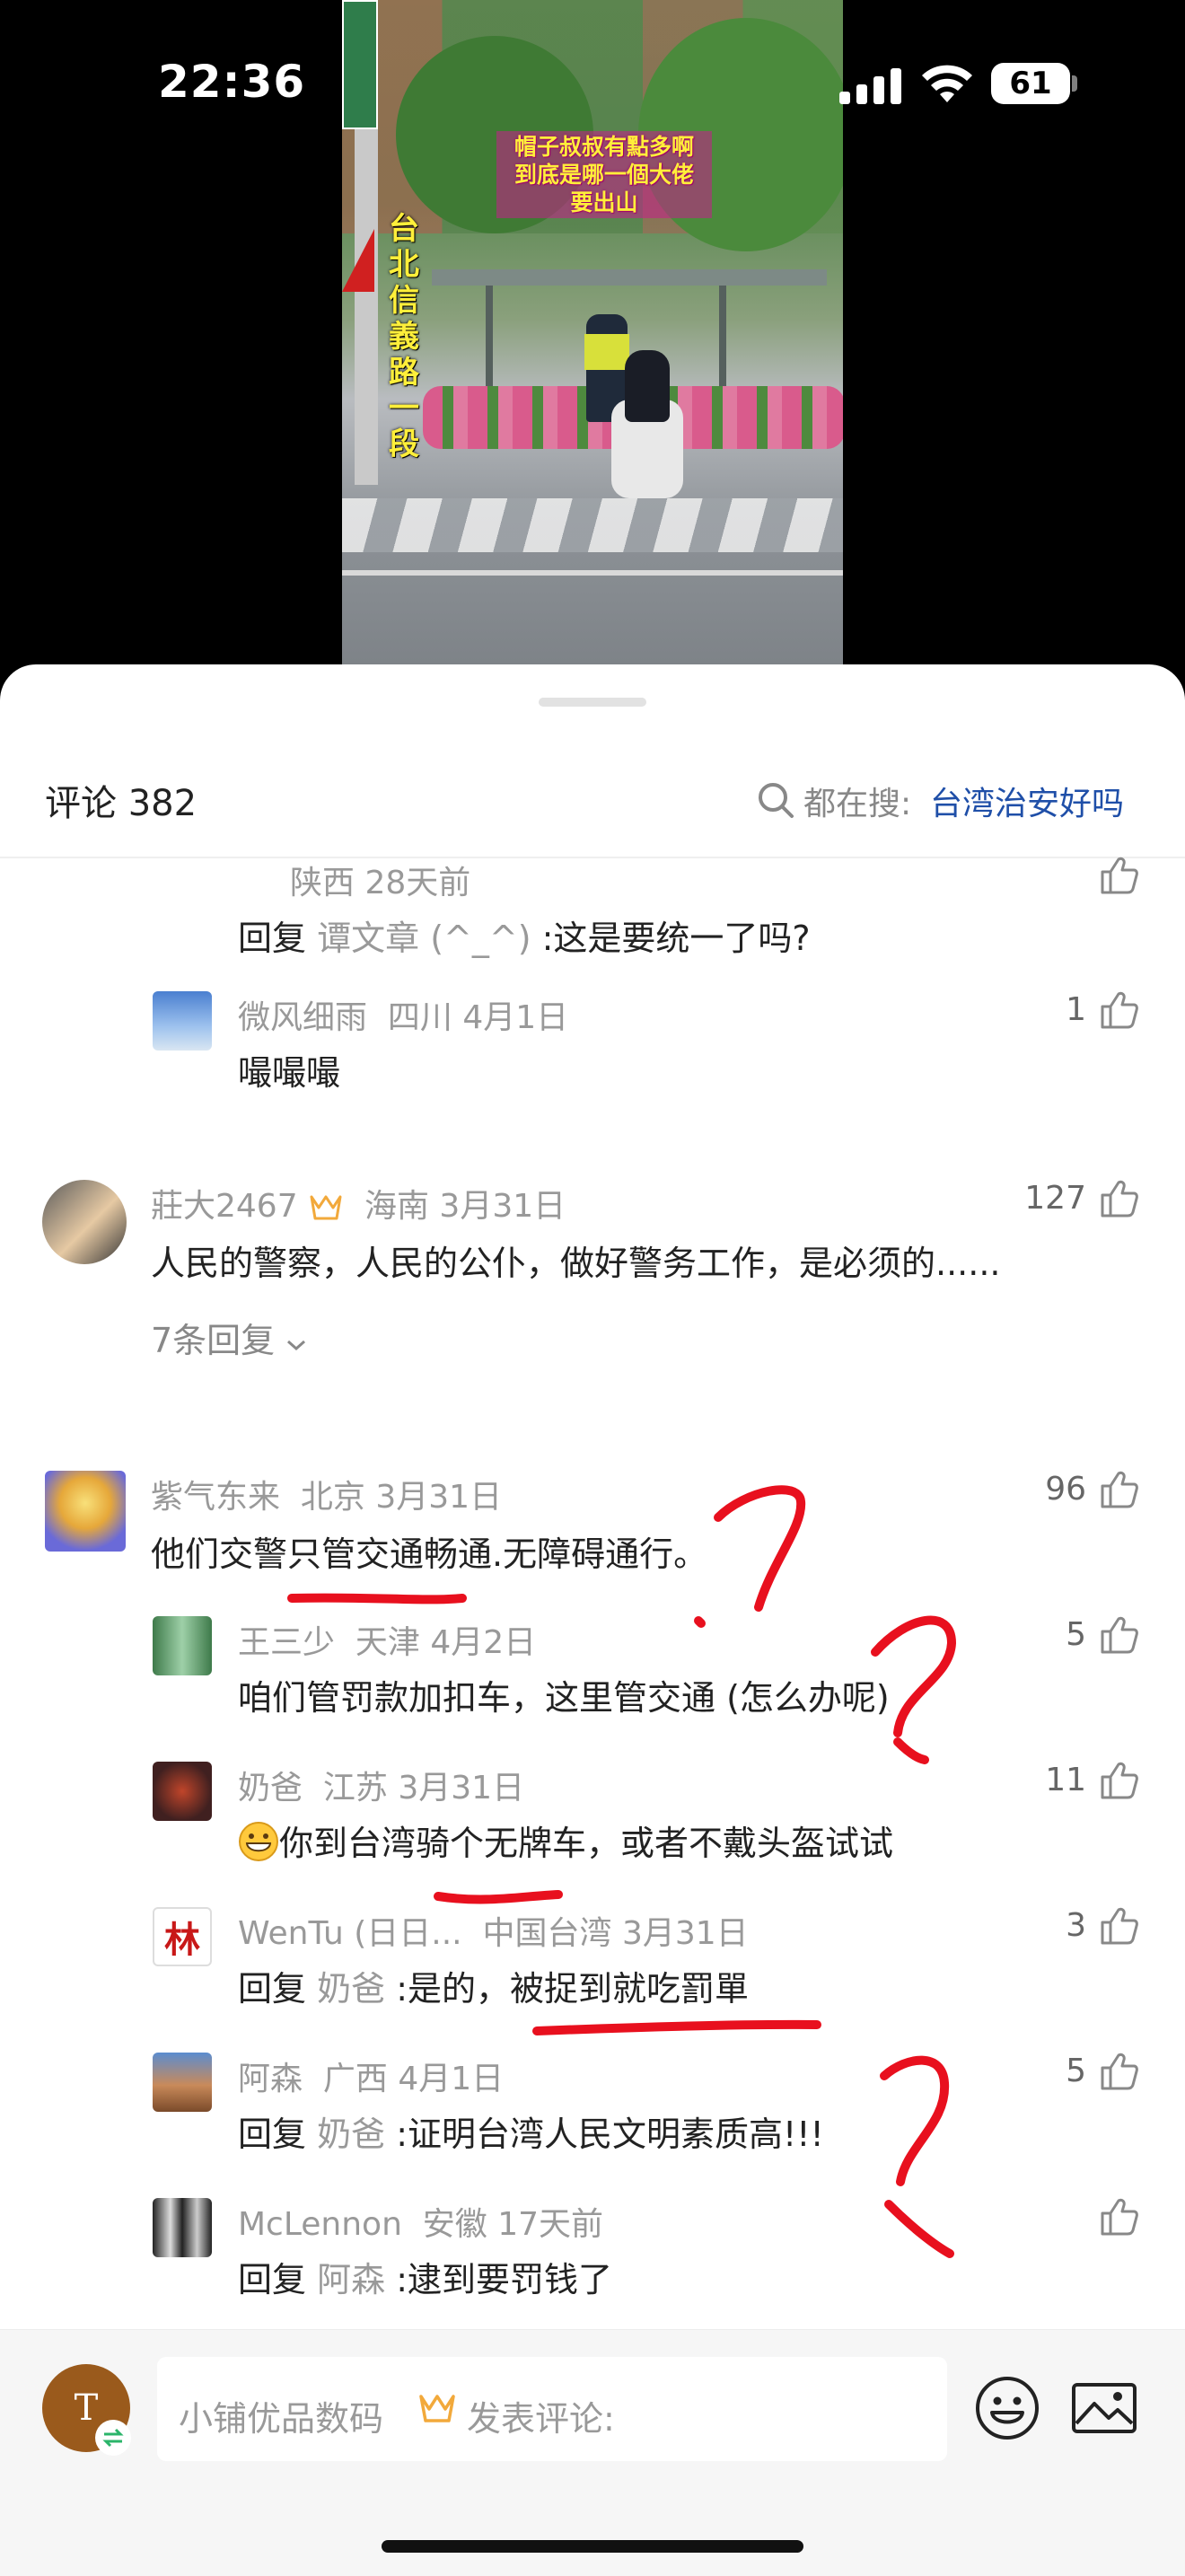 The image size is (1185, 2576). I want to click on reply-item: 微风细雨 四川 4月1日 嘬嘬嘬 1, so click(592, 1058).